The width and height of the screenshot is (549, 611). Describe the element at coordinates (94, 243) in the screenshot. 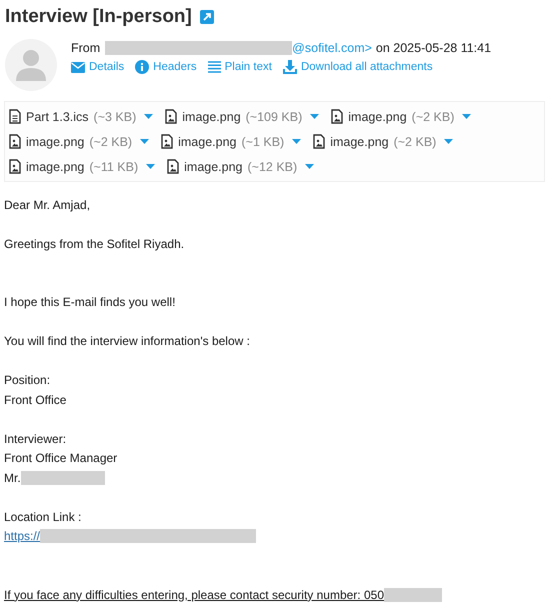

I see `body-text: Greetings from the Sofitel Riyadh.` at that location.